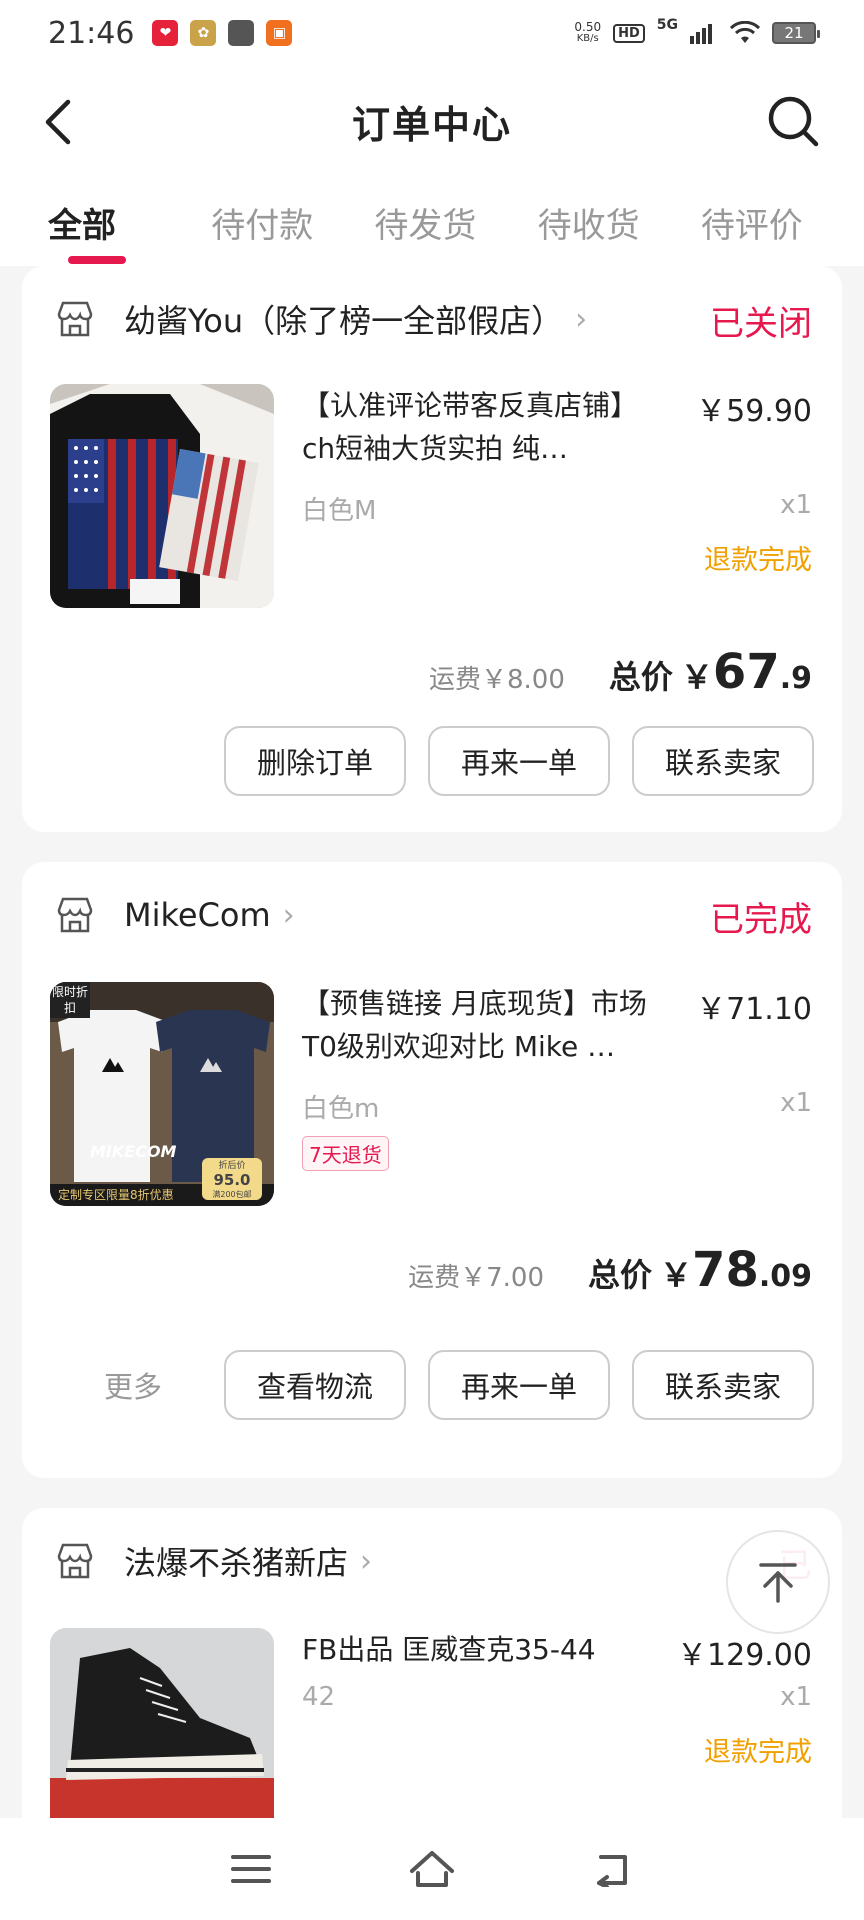  I want to click on signal-icon, so click(701, 34).